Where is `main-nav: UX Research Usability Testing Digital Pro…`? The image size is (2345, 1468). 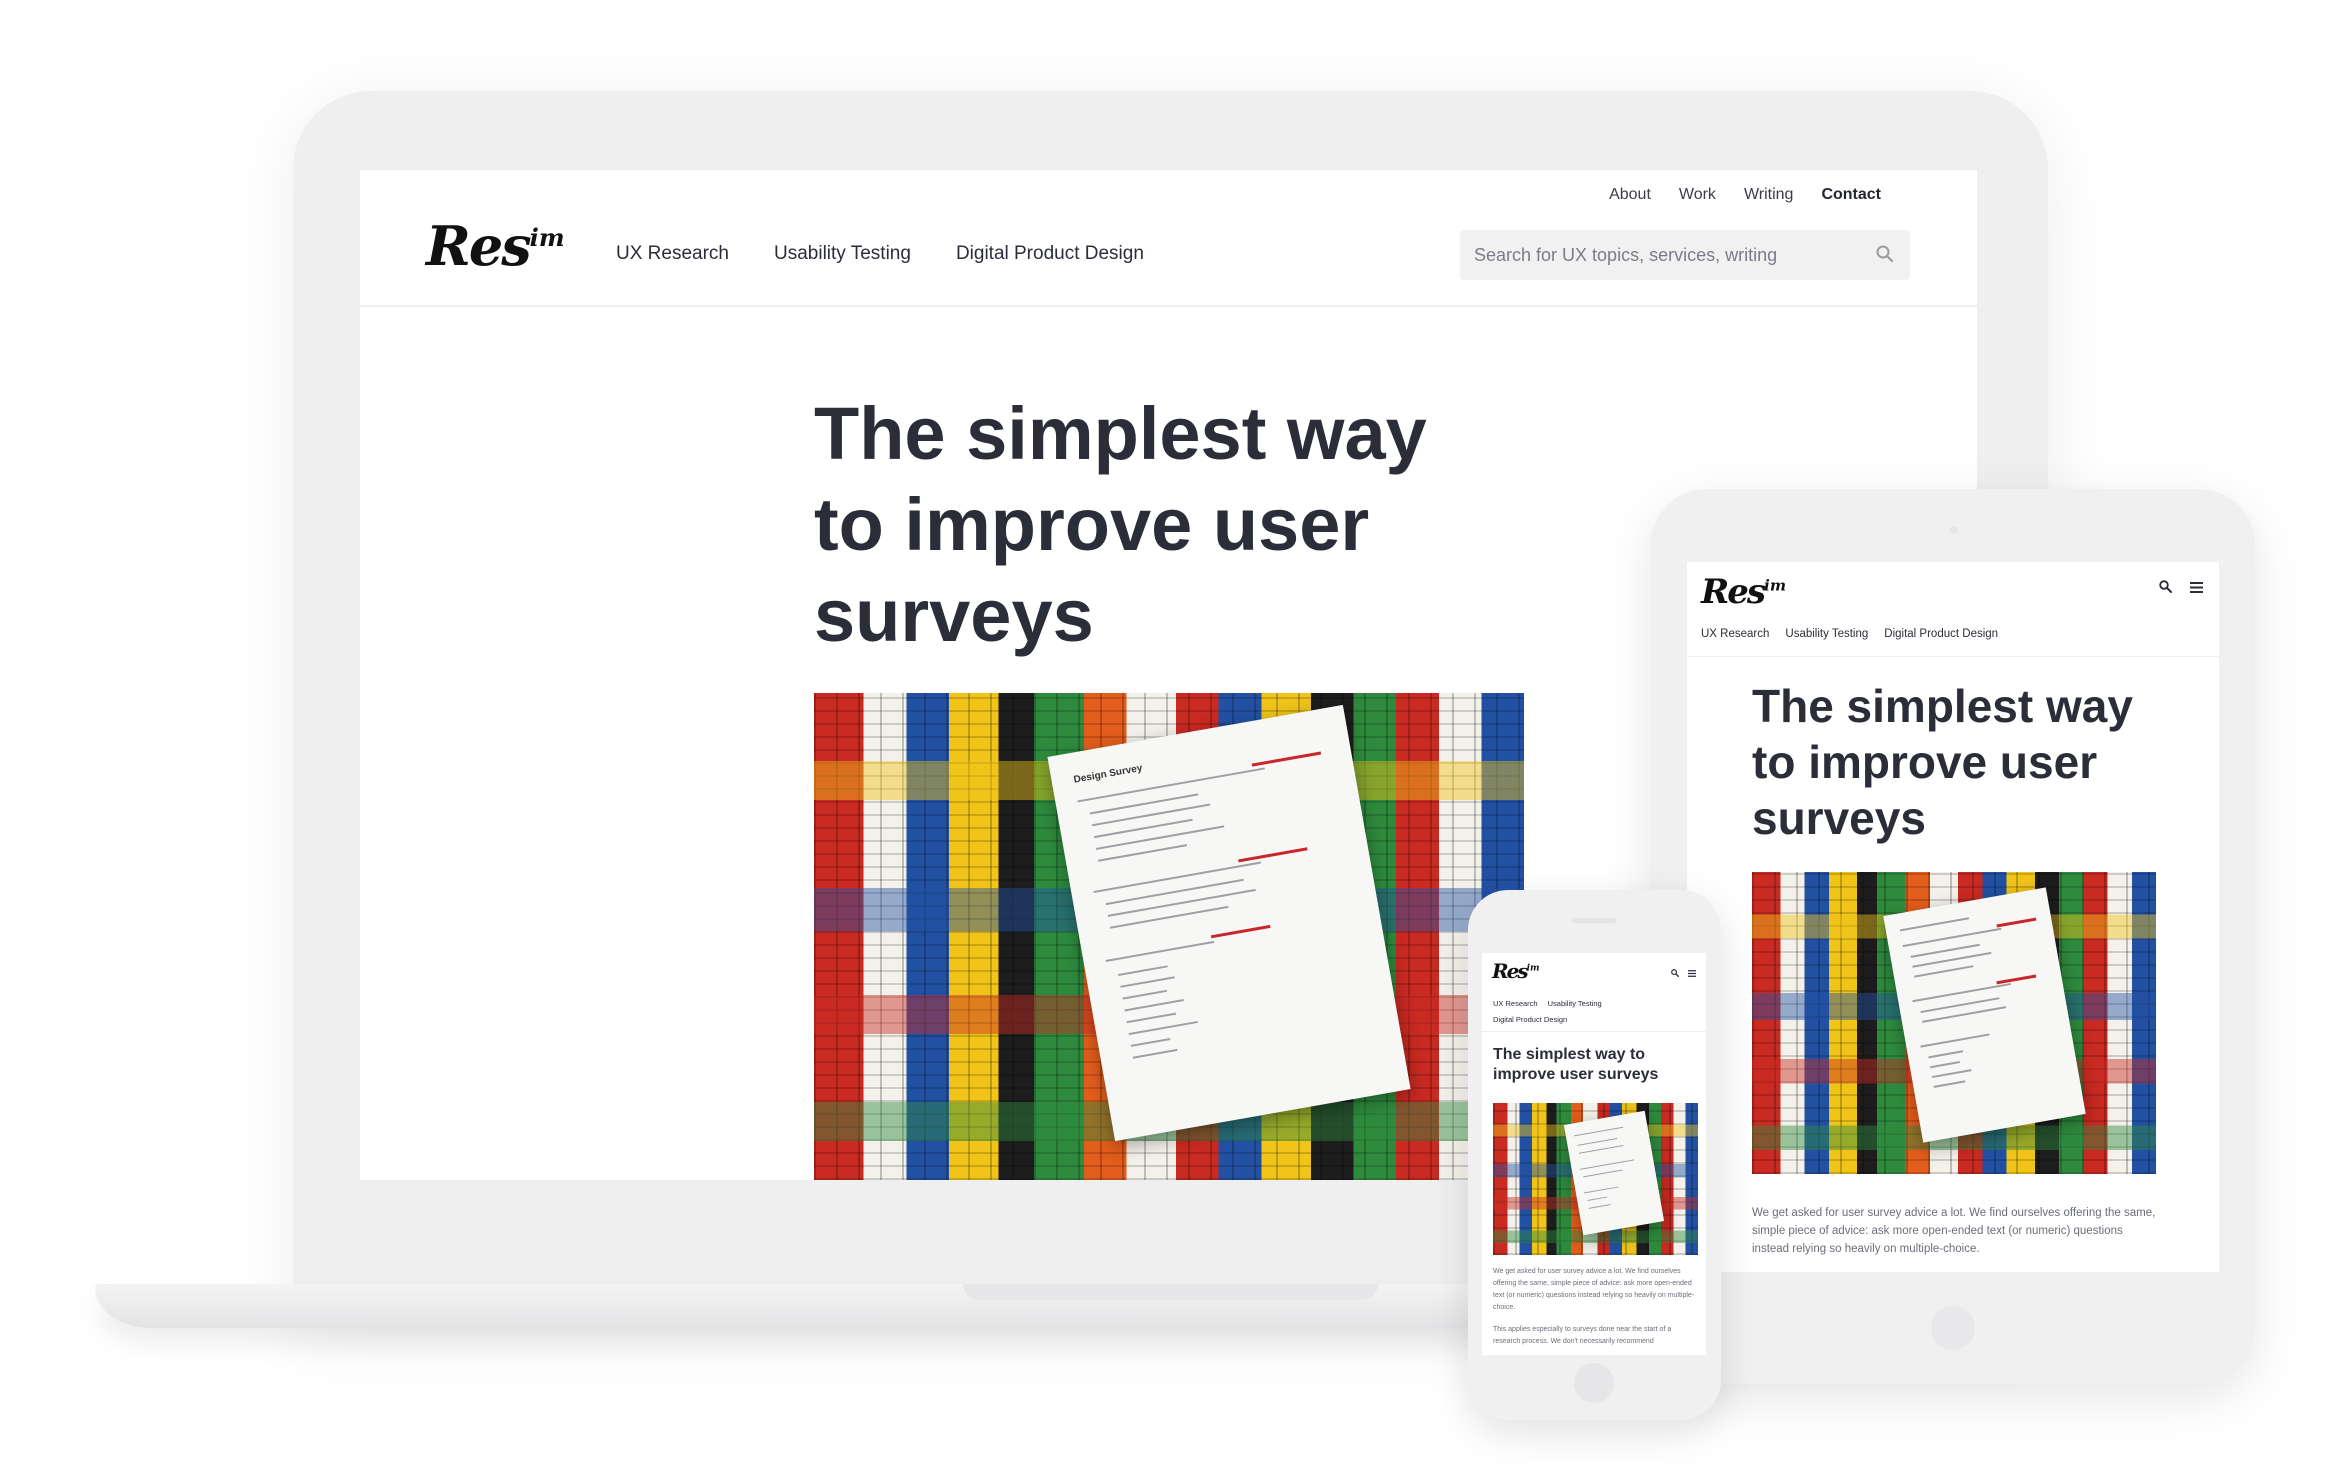
main-nav: UX Research Usability Testing Digital Pro… is located at coordinates (1568, 1012).